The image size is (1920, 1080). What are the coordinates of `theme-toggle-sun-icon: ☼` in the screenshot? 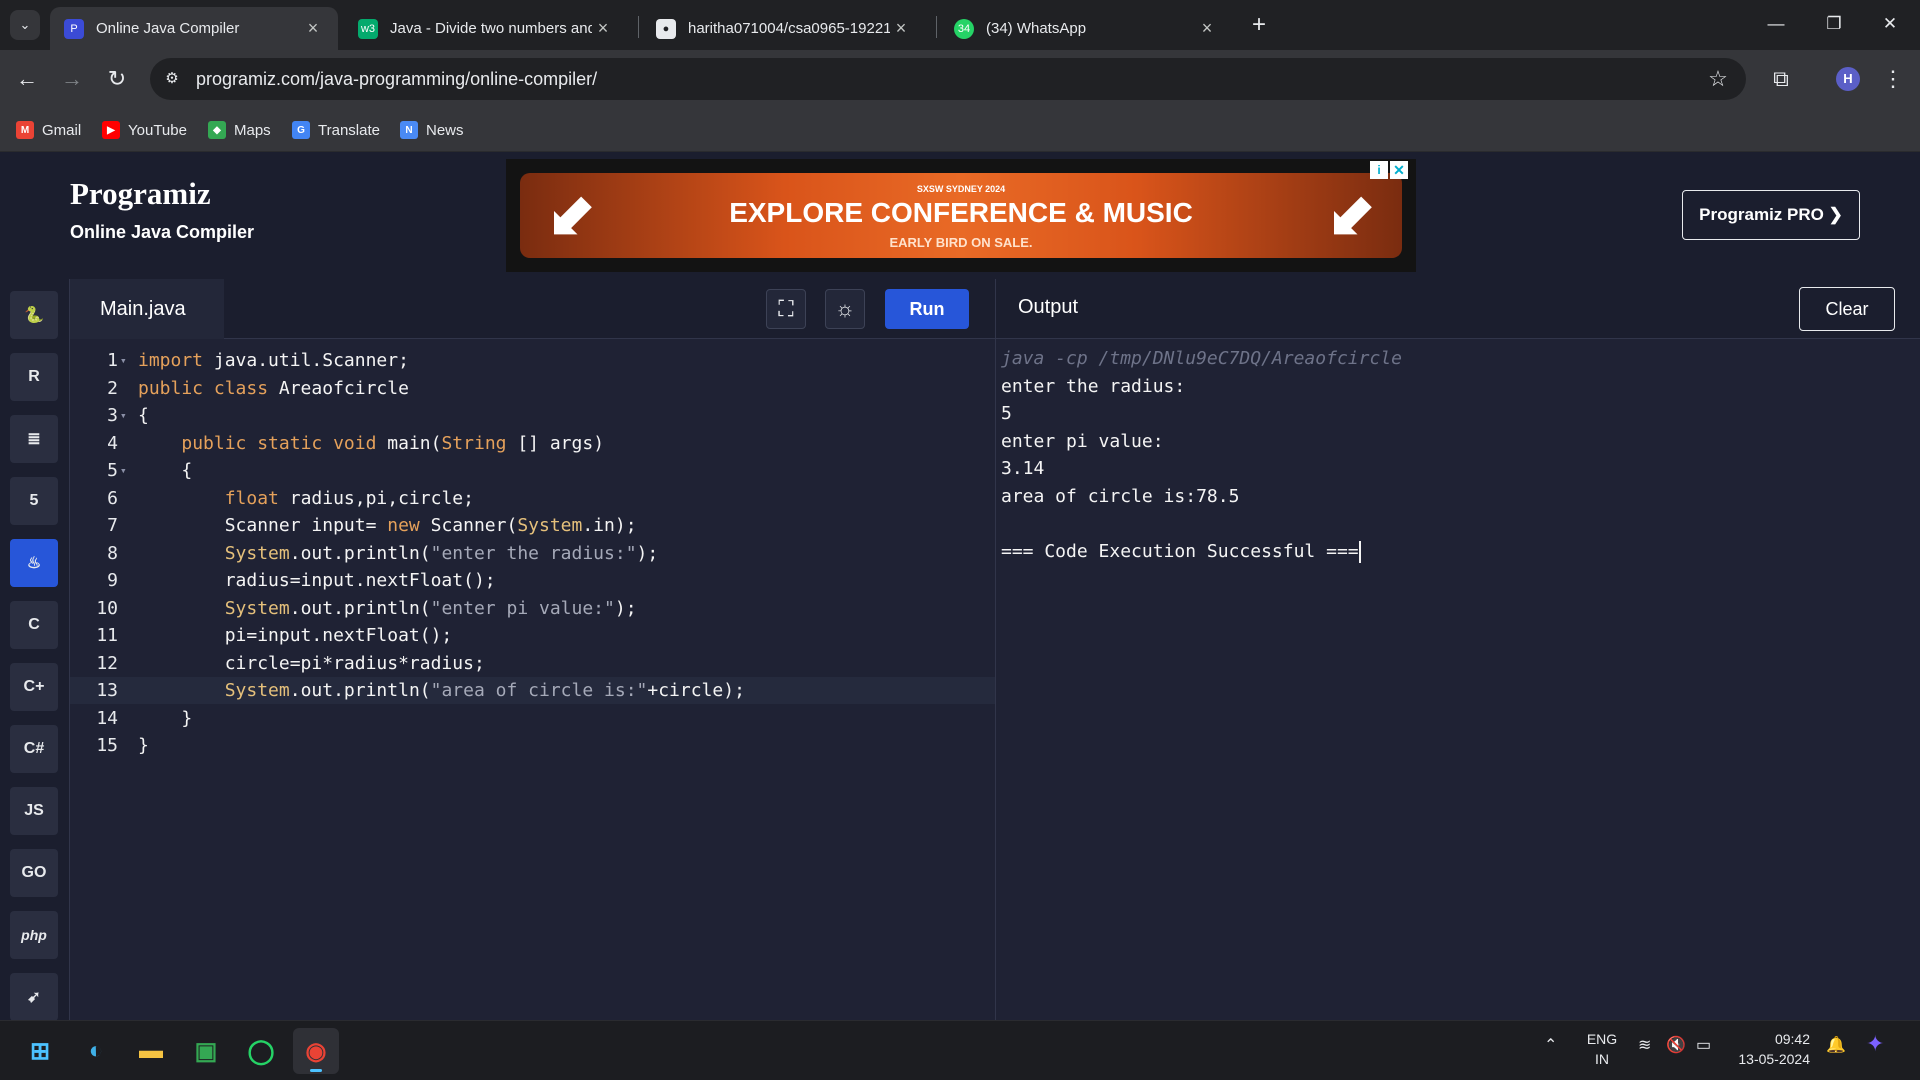 It's located at (845, 309).